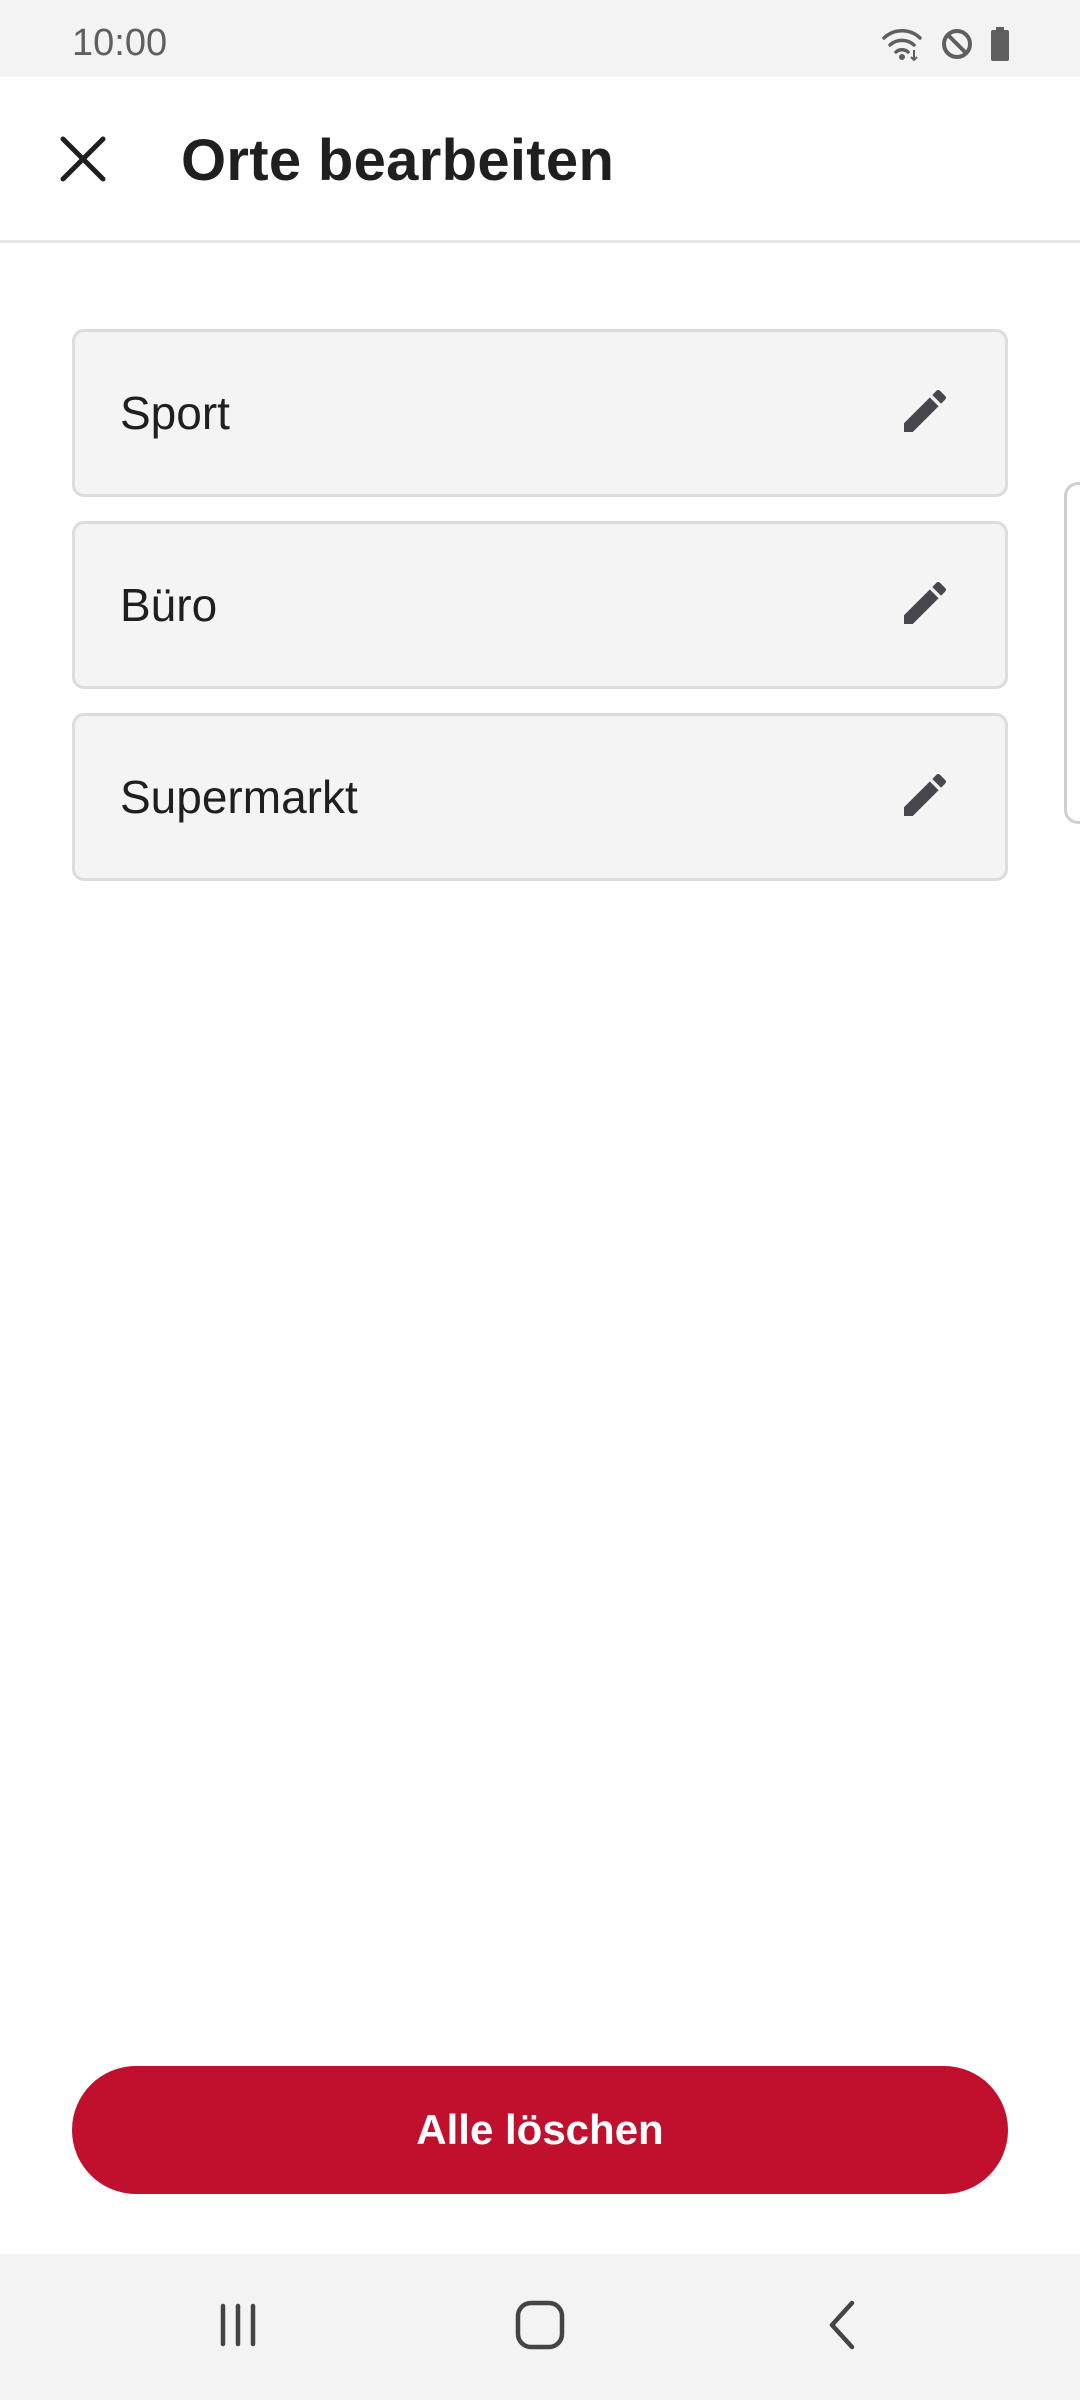 The image size is (1080, 2400). What do you see at coordinates (1072, 653) in the screenshot?
I see `side-panel-handle` at bounding box center [1072, 653].